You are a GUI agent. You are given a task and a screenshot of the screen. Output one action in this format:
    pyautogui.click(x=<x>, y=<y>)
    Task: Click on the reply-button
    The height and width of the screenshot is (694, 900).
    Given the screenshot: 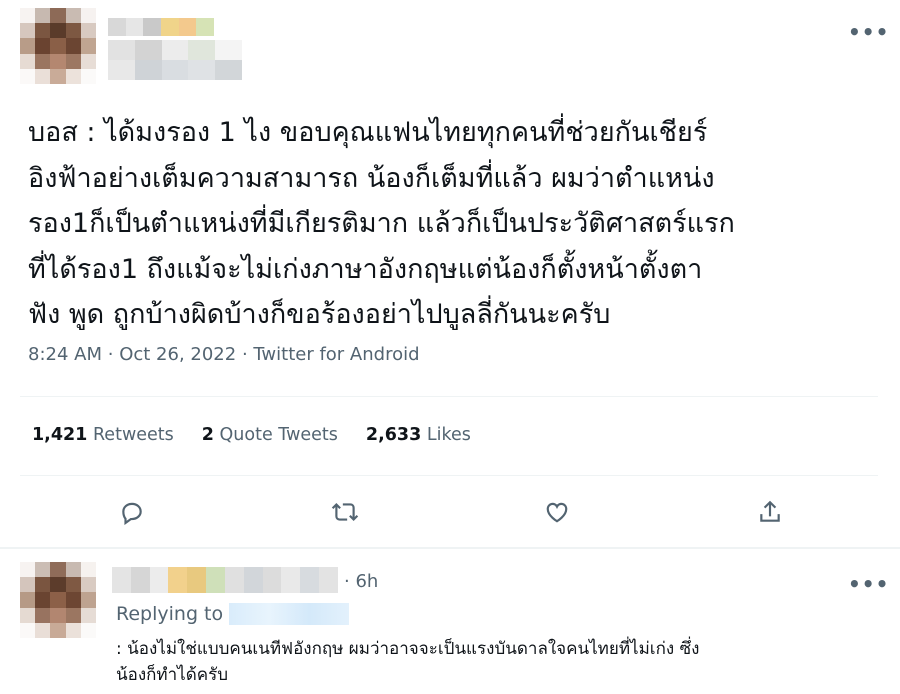 What is the action you would take?
    pyautogui.click(x=132, y=512)
    